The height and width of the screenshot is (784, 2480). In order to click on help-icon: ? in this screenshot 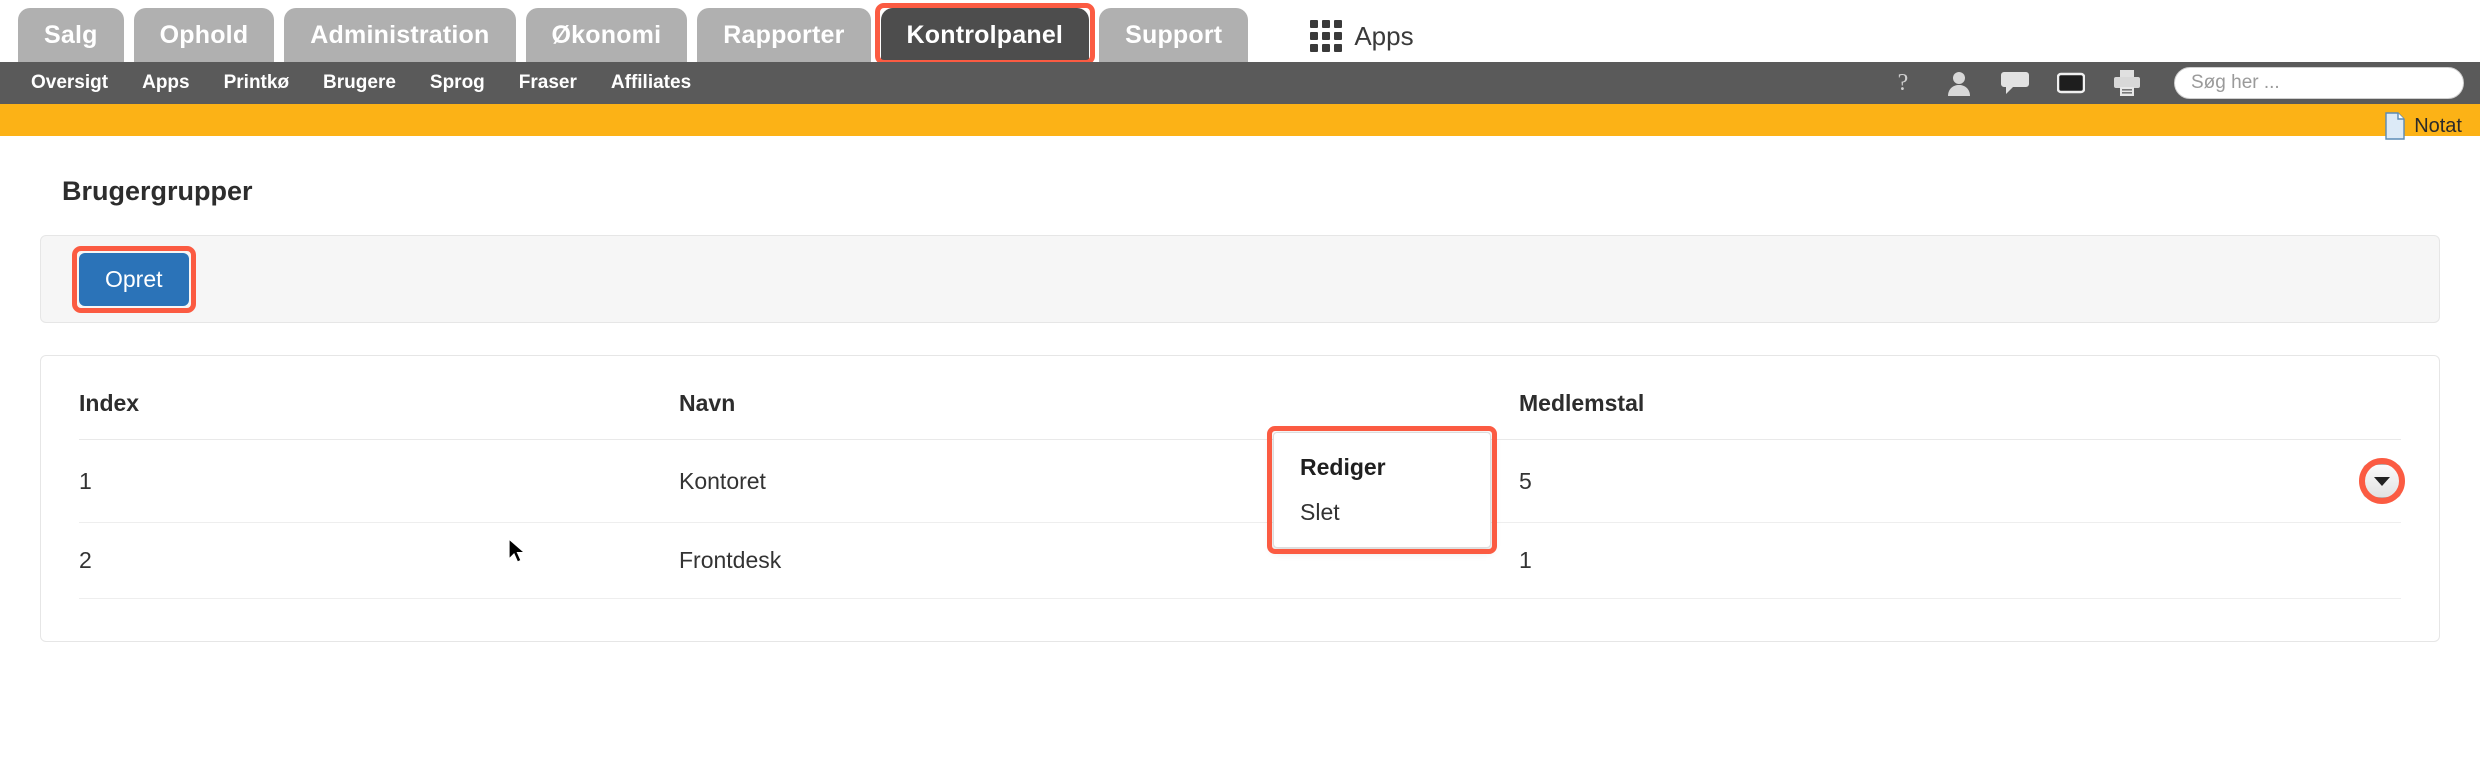, I will do `click(1903, 83)`.